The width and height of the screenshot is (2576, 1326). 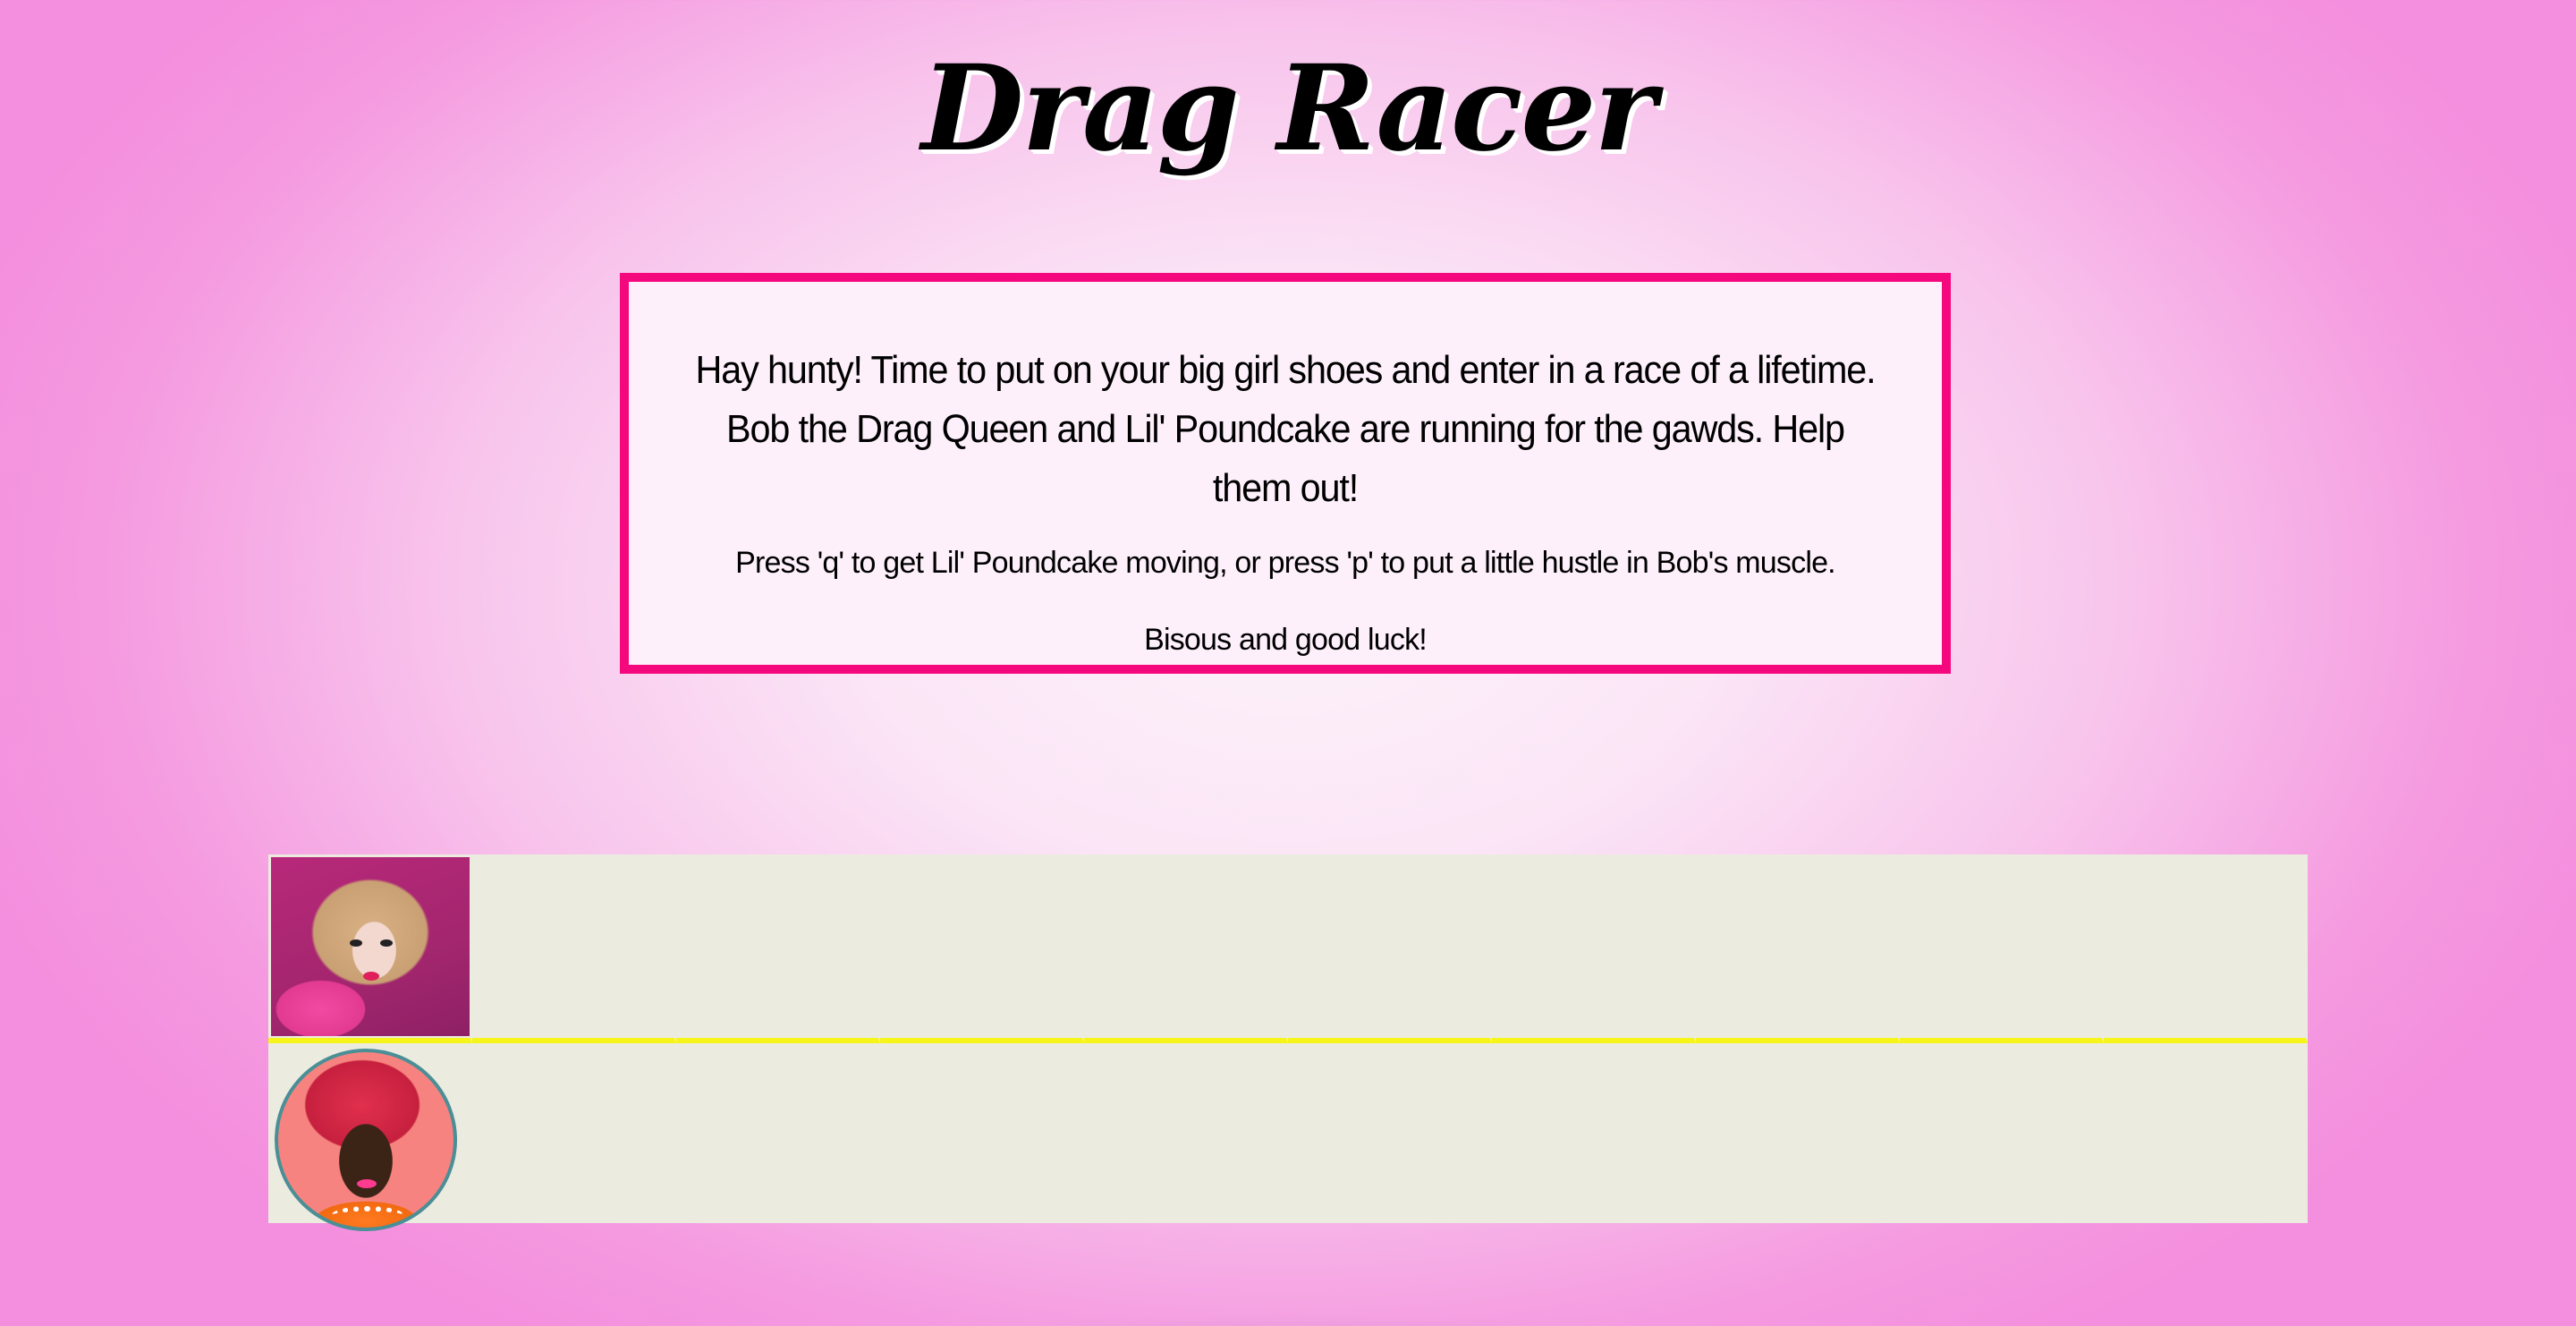 I want to click on racer-lil-poundcake-avatar, so click(x=370, y=947).